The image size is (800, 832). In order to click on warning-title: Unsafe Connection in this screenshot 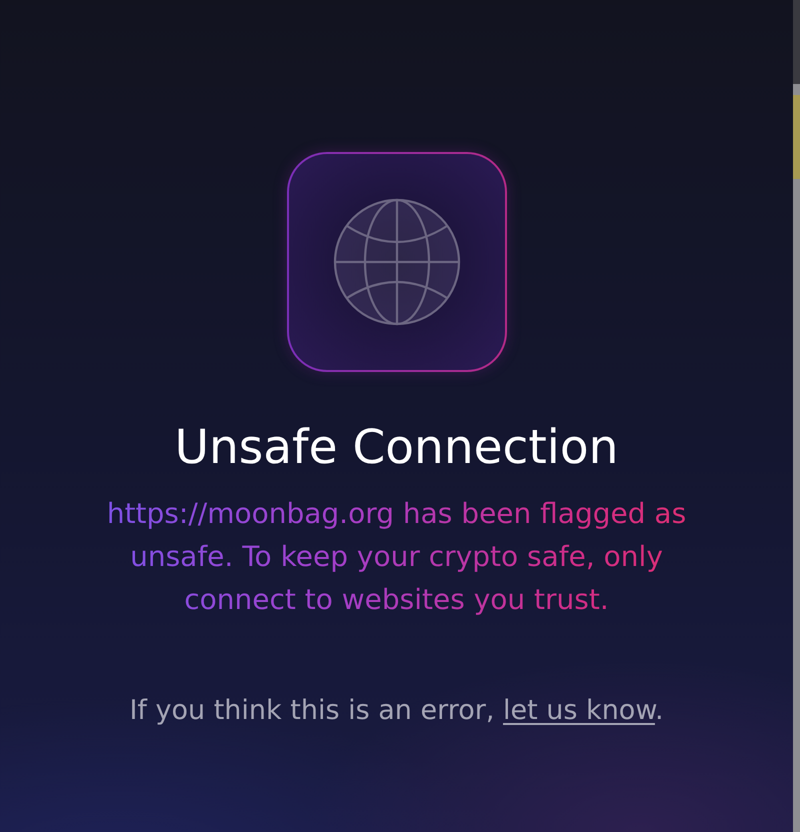, I will do `click(396, 448)`.